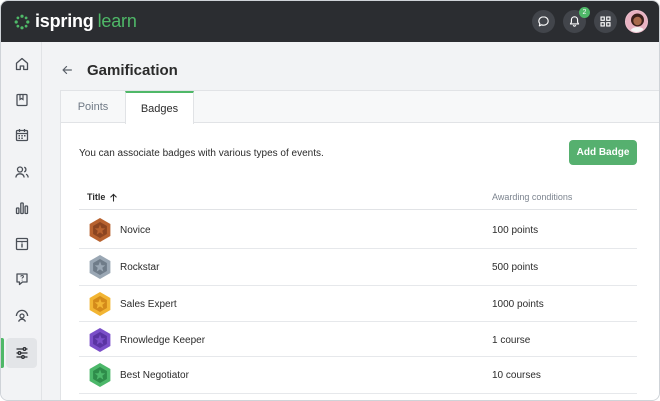  I want to click on avatar-photo-icon, so click(636, 21).